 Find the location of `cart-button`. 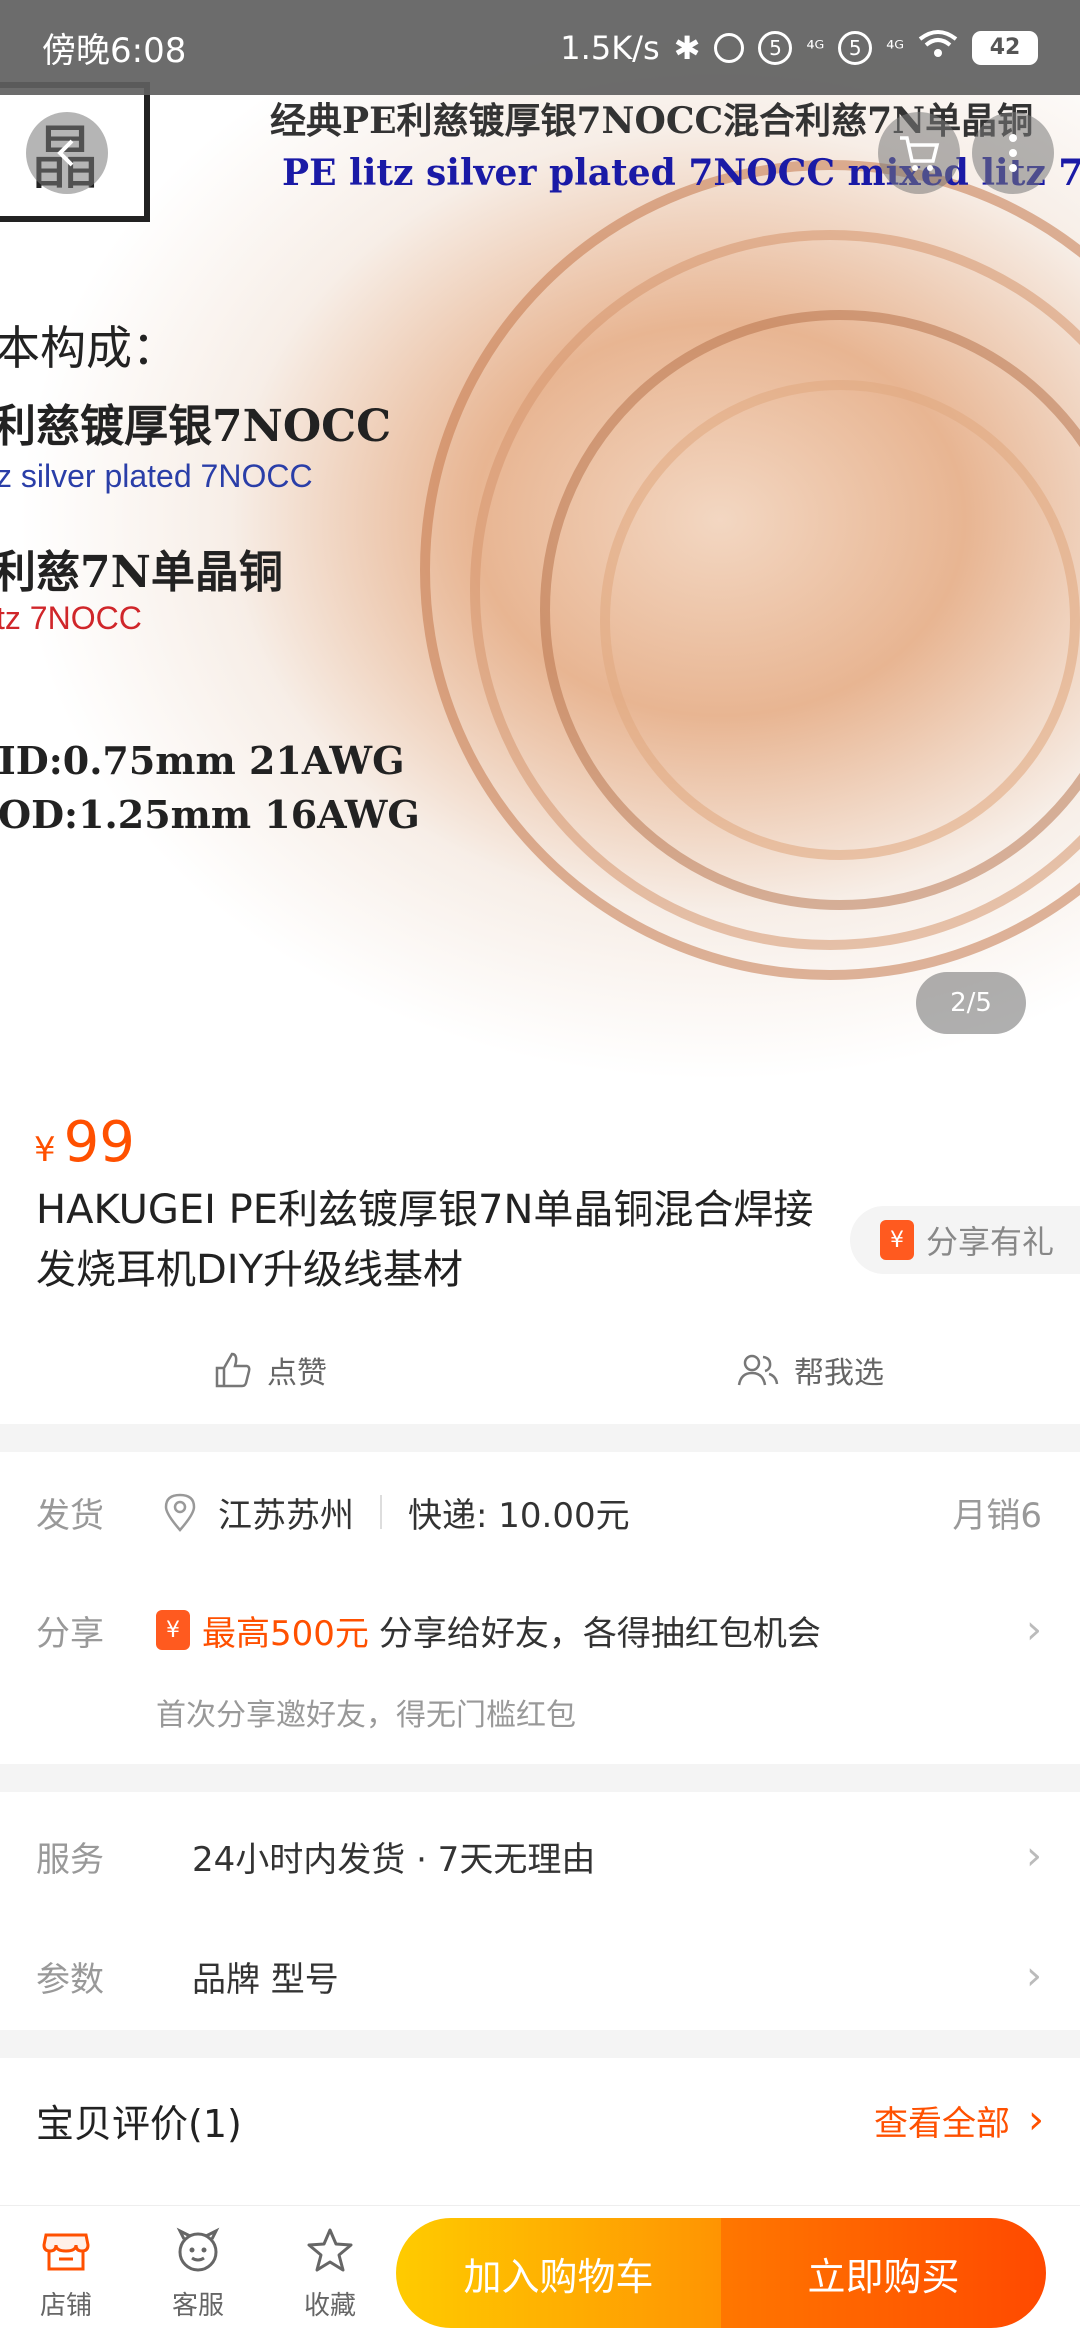

cart-button is located at coordinates (919, 153).